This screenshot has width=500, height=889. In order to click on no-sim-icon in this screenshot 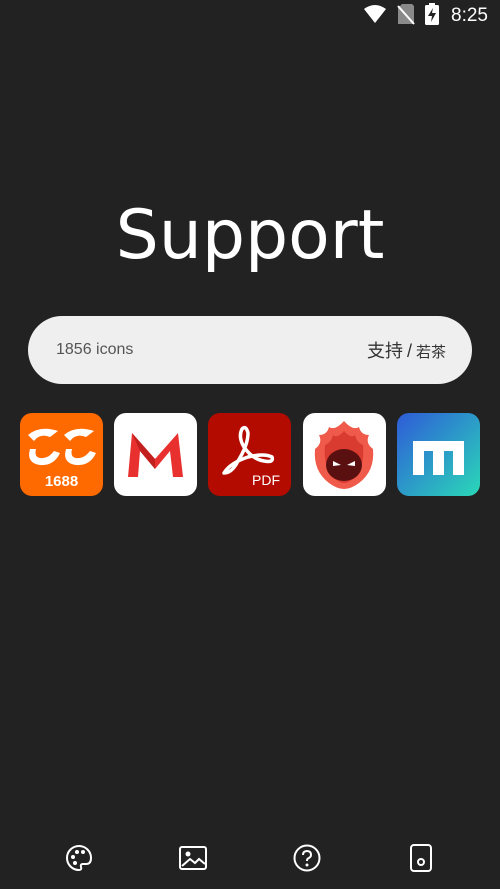, I will do `click(406, 16)`.